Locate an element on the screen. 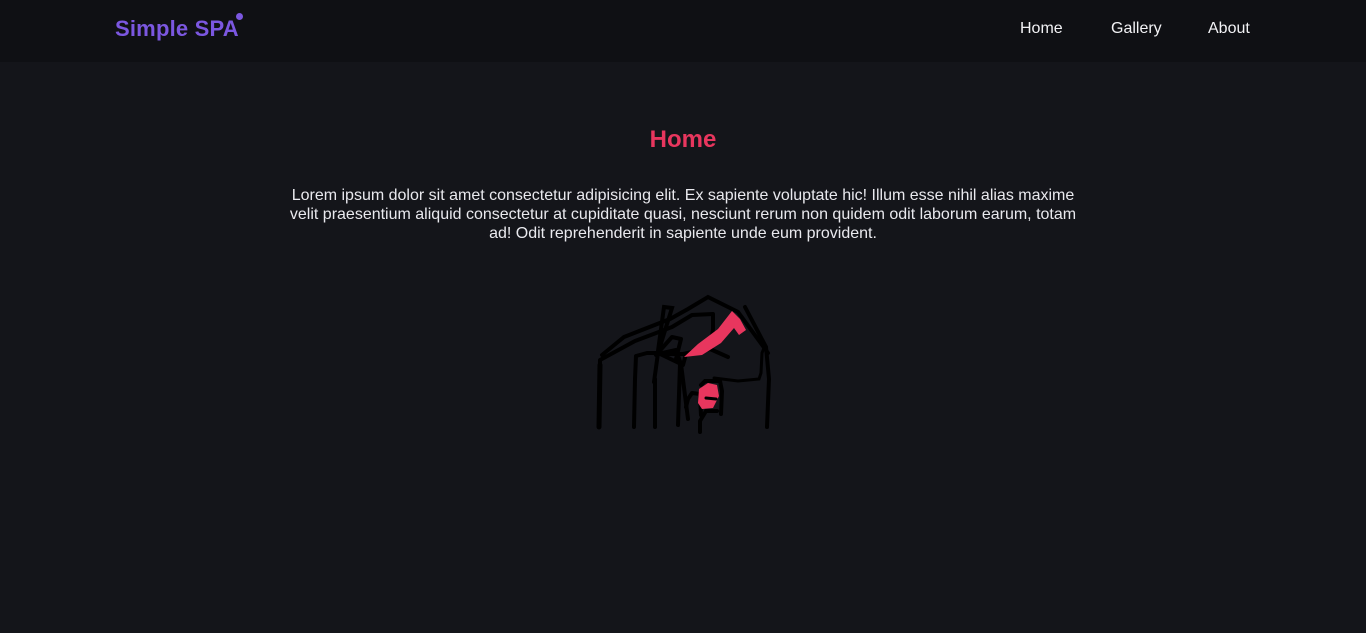 This screenshot has height=633, width=1366. nav-link-home: Home is located at coordinates (1041, 29).